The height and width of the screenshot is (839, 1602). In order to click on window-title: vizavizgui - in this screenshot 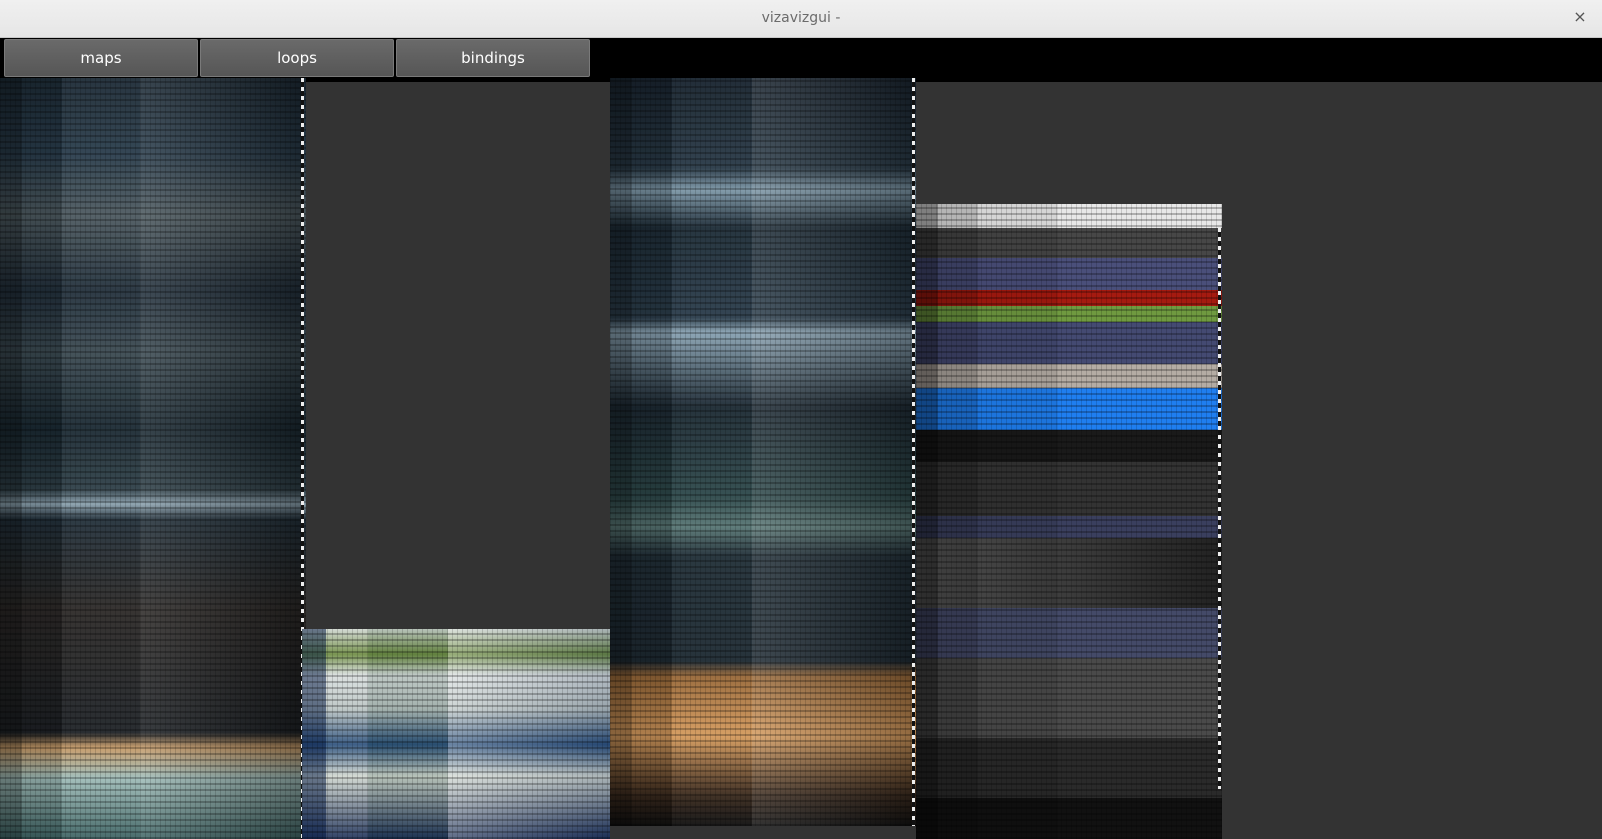, I will do `click(801, 18)`.